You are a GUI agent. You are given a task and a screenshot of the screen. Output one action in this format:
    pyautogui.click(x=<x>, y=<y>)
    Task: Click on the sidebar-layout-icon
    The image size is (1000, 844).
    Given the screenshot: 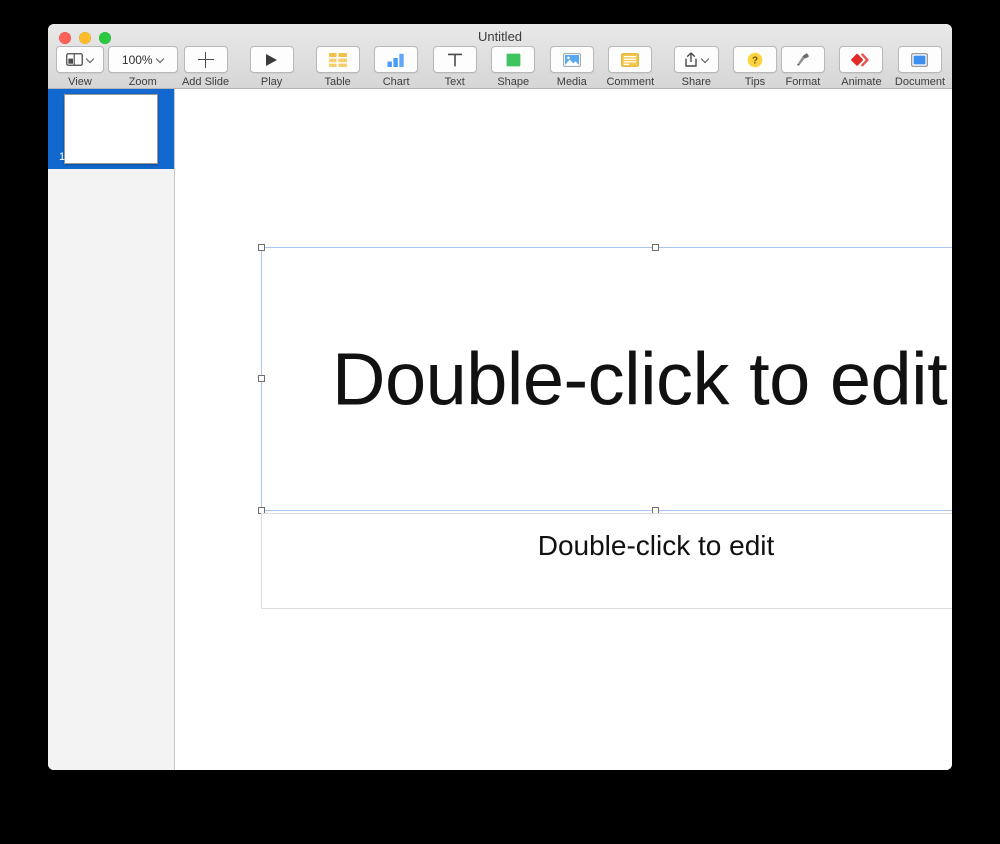 What is the action you would take?
    pyautogui.click(x=74, y=59)
    